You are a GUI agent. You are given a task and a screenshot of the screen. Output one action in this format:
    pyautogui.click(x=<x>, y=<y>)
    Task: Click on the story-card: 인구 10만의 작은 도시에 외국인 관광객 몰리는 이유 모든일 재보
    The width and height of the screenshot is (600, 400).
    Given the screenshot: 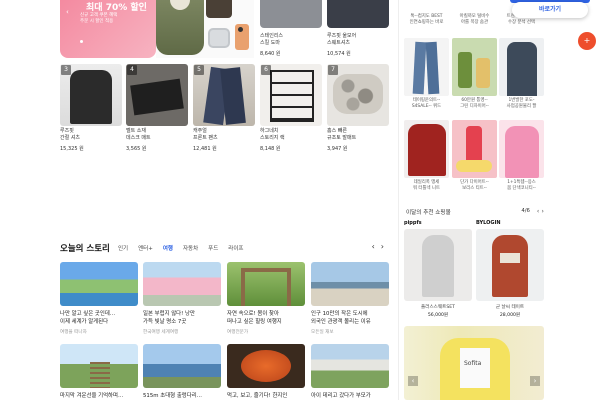 What is the action you would take?
    pyautogui.click(x=350, y=298)
    